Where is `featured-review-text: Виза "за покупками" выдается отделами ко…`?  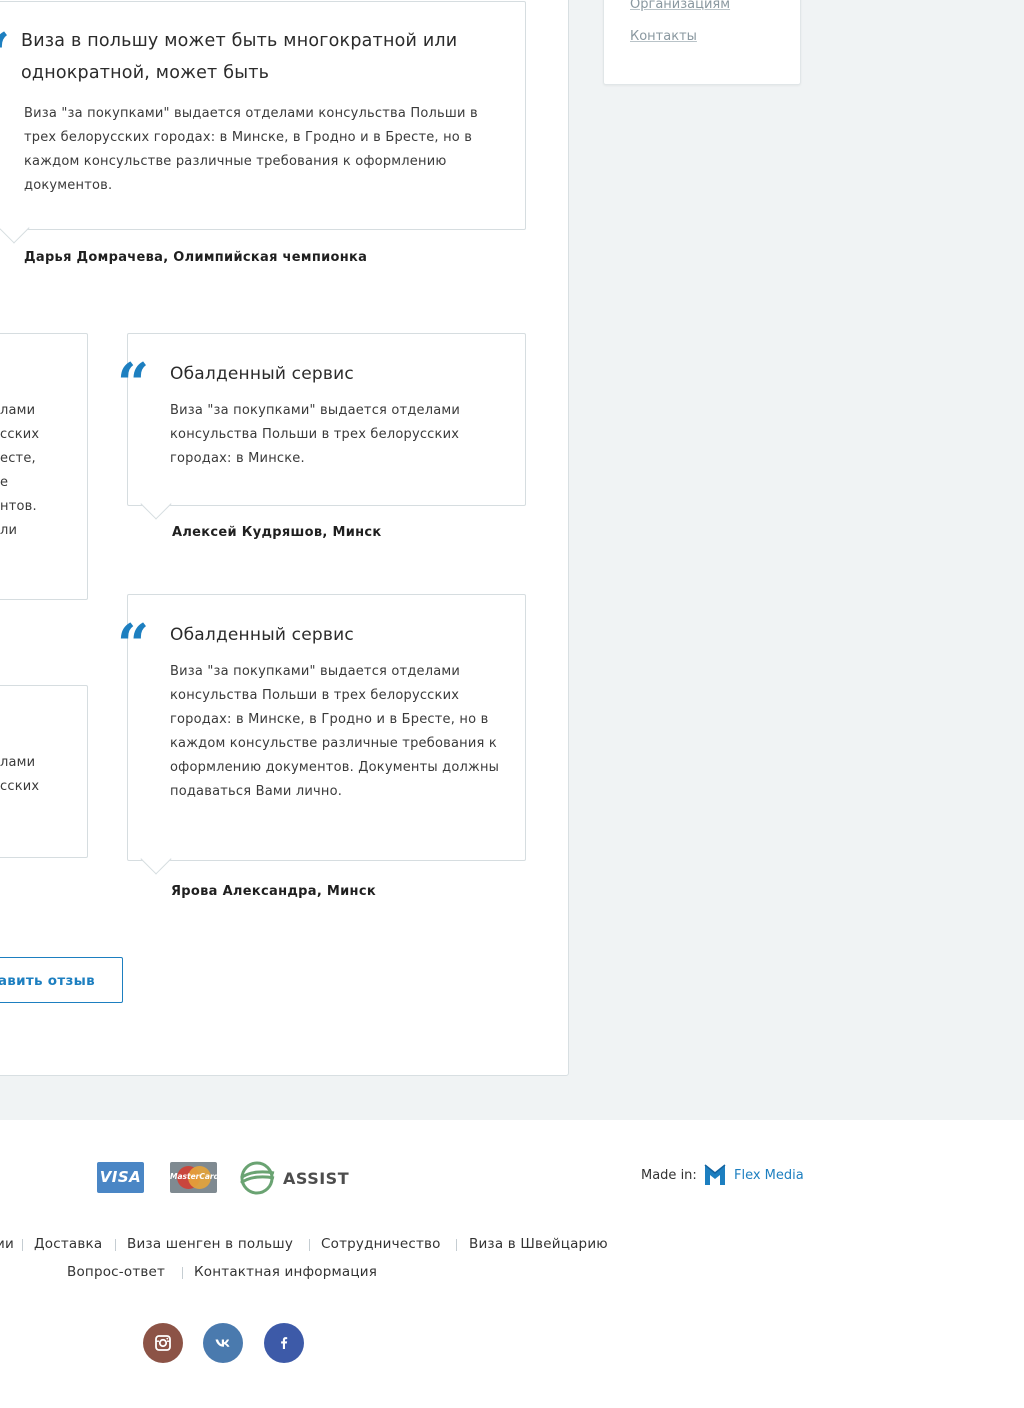
featured-review-text: Виза "за покупками" выдается отделами ко… is located at coordinates (251, 149).